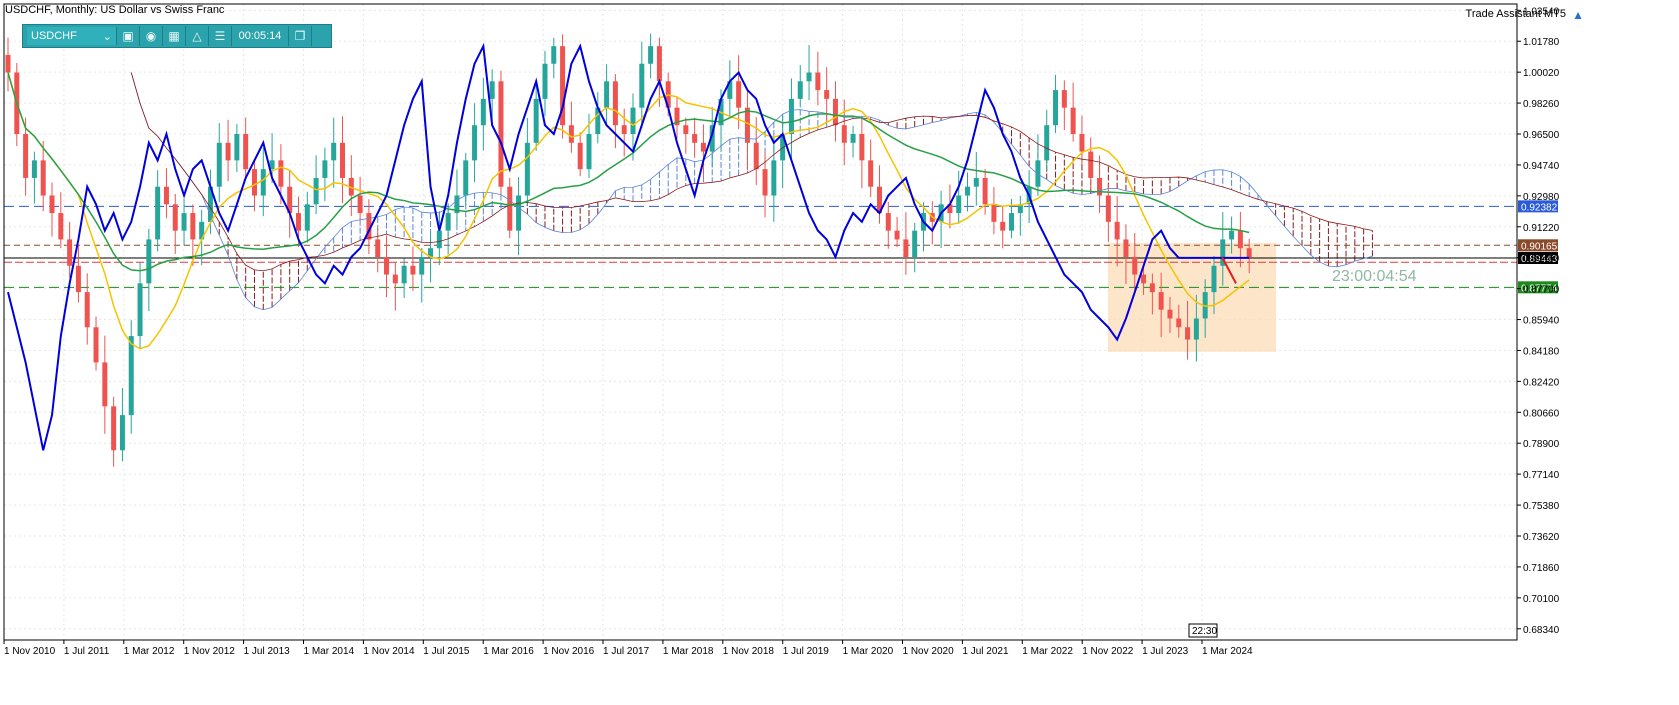  What do you see at coordinates (267, 651) in the screenshot?
I see `x-tick-label: 1 Jul 2013` at bounding box center [267, 651].